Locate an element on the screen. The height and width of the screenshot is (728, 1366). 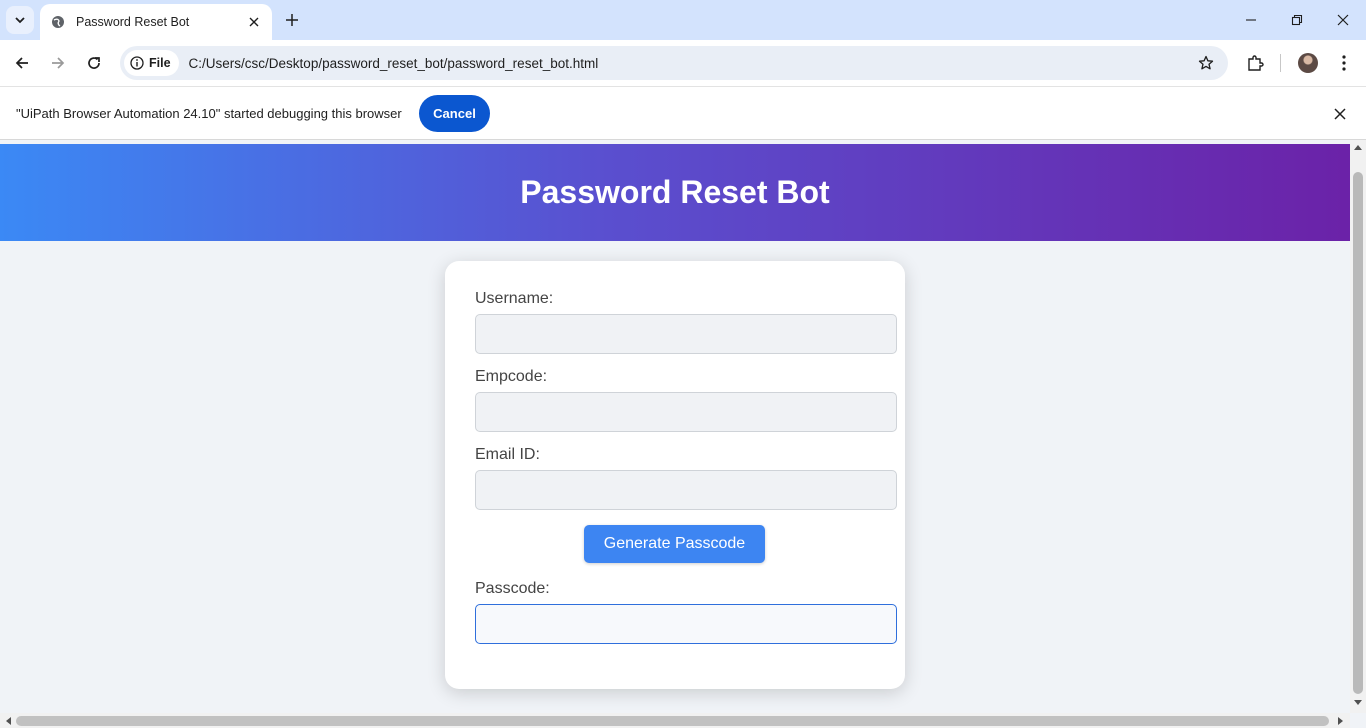
scroll-up-icon is located at coordinates (1358, 147).